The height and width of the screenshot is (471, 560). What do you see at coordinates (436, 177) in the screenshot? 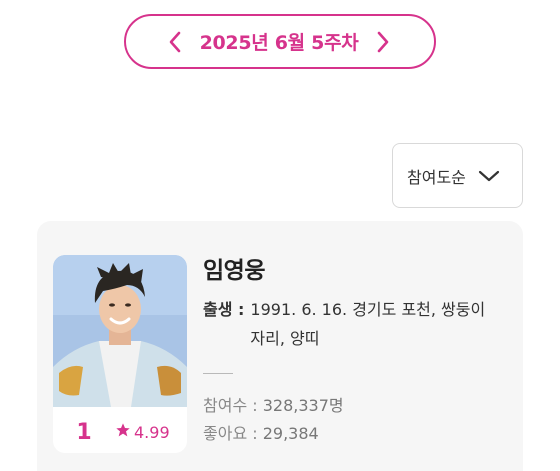
I see `sort-selected-label: 참여도순` at bounding box center [436, 177].